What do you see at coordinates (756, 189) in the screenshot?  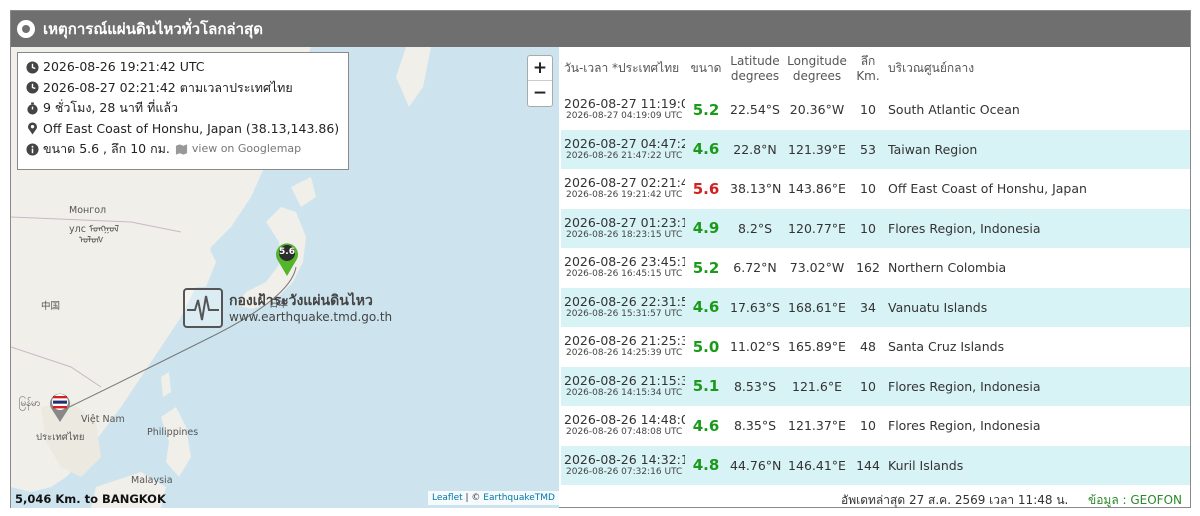 I see `cell-latitude: 38.13°N` at bounding box center [756, 189].